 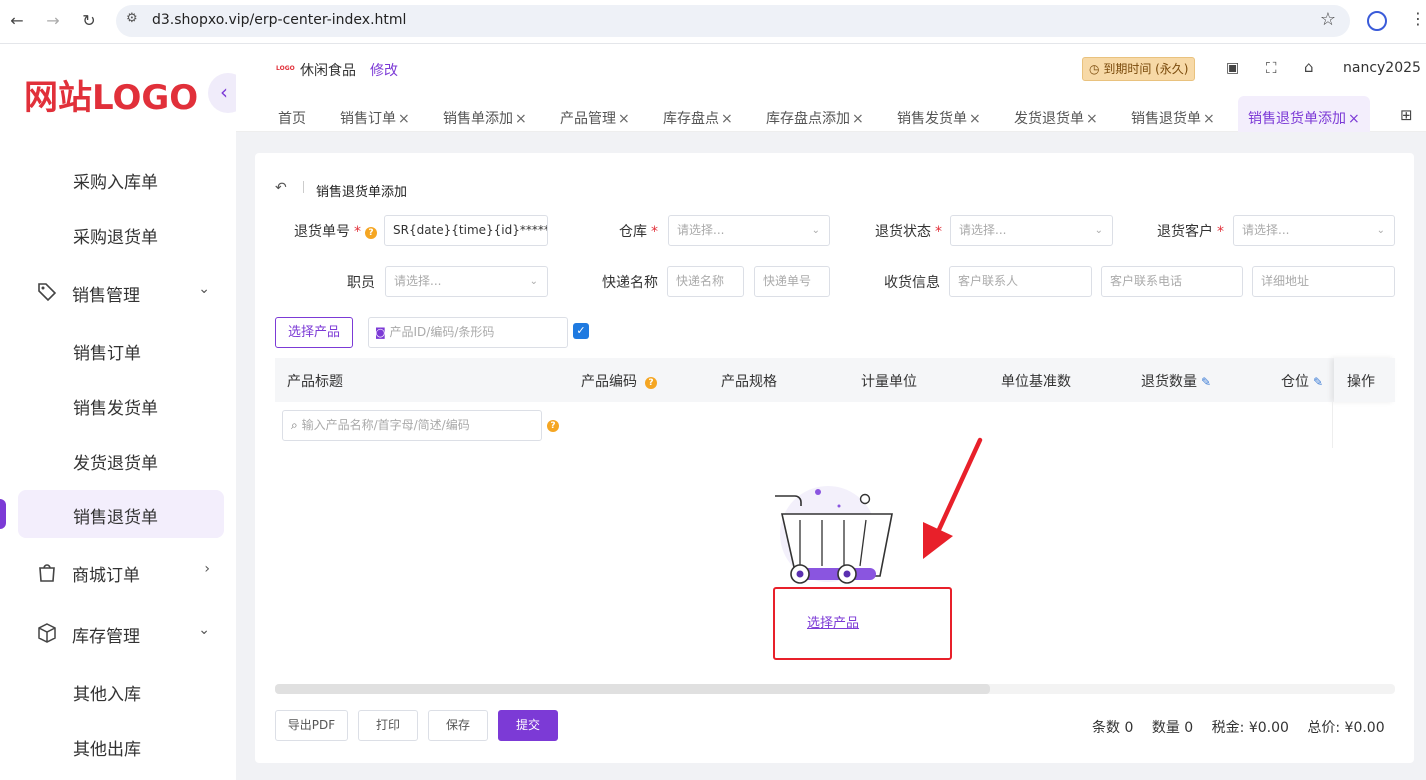 What do you see at coordinates (1309, 67) in the screenshot?
I see `home-icon: ⌂` at bounding box center [1309, 67].